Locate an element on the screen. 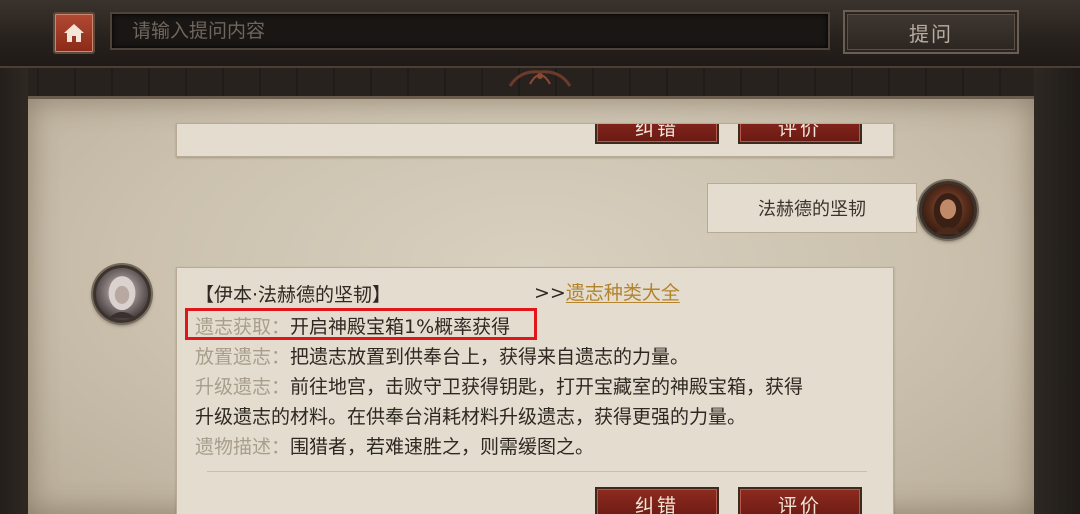 This screenshot has width=1080, height=514. user-avatar is located at coordinates (948, 210).